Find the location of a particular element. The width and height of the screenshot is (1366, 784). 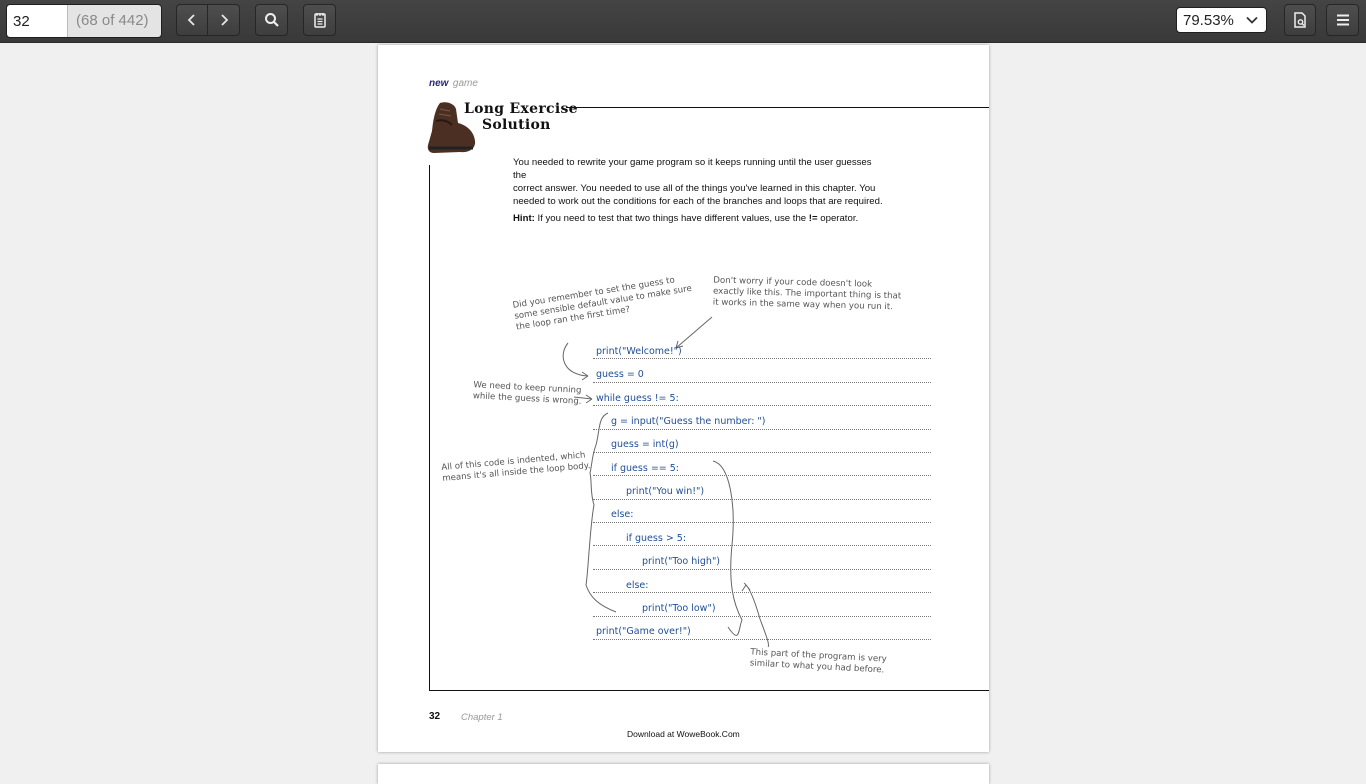

page-number-input is located at coordinates (37, 21).